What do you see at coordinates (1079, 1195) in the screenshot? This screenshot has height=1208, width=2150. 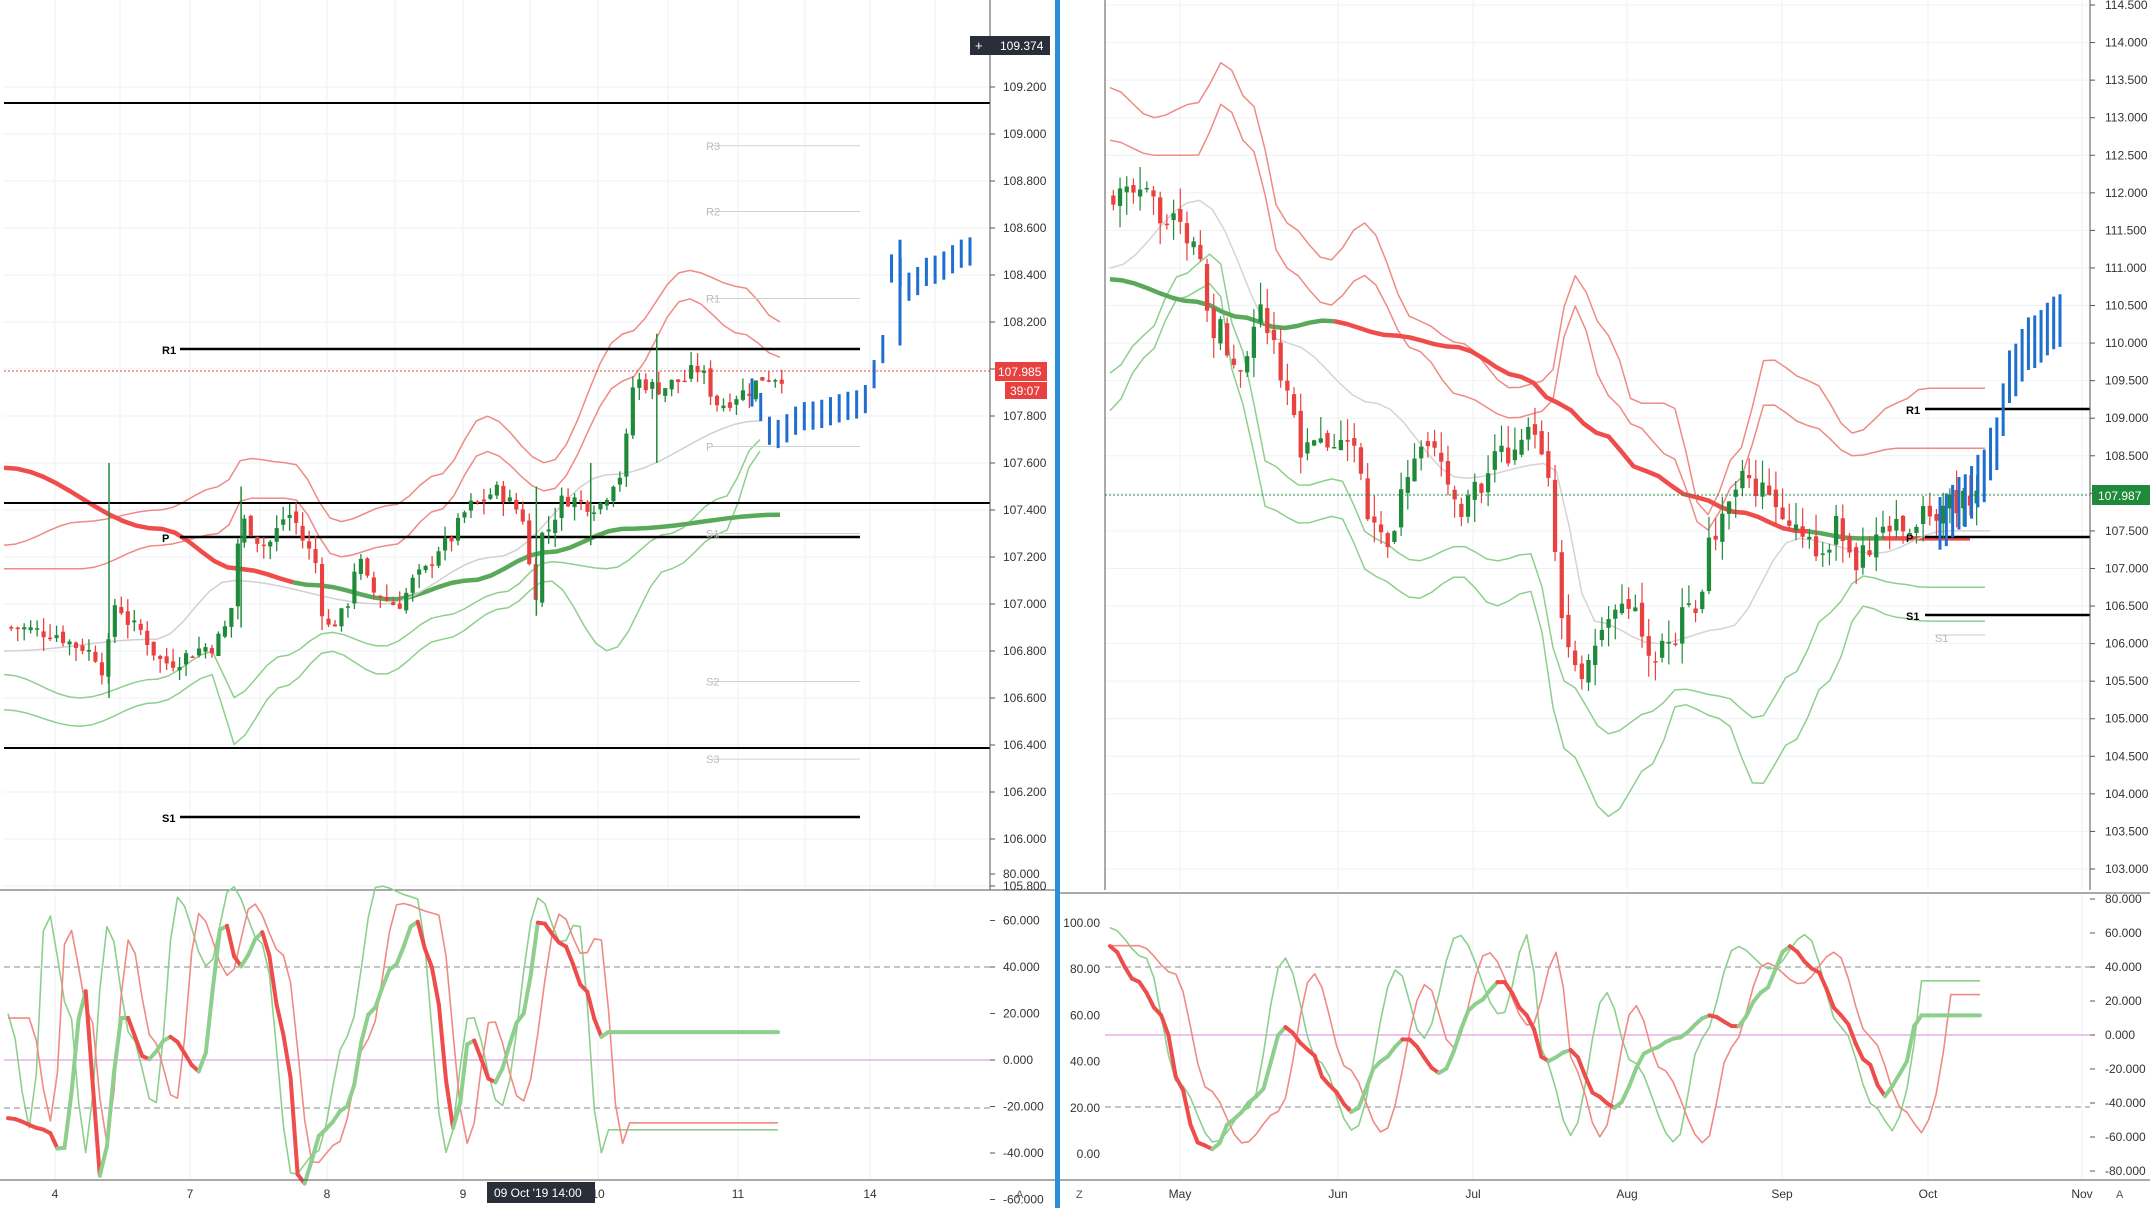 I see `right-zoom-button: Z` at bounding box center [1079, 1195].